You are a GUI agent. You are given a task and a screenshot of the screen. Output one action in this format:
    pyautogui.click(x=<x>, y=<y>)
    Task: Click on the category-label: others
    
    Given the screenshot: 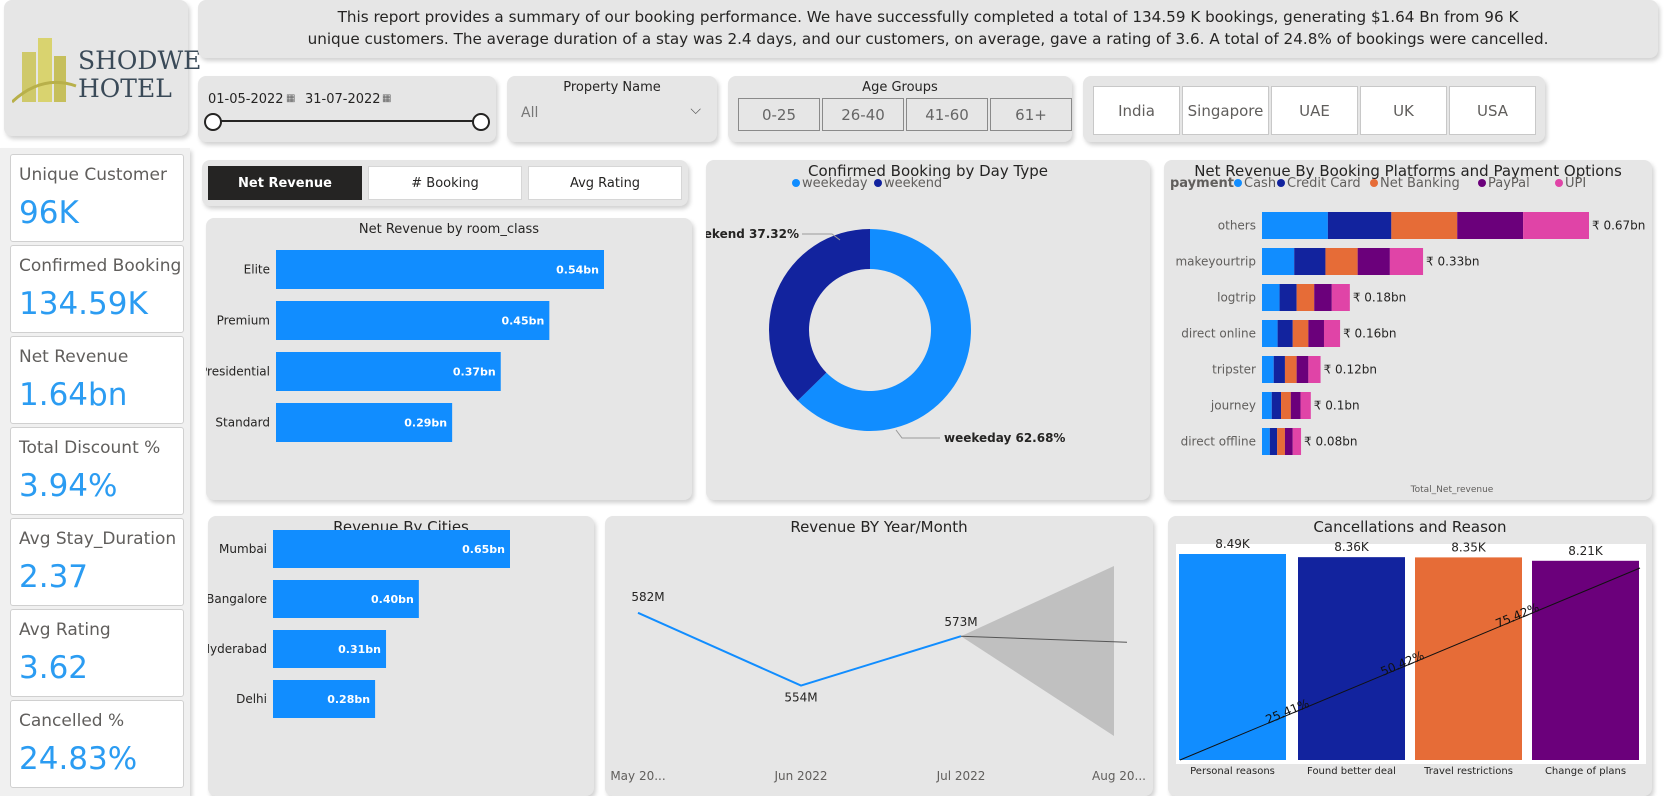 What is the action you would take?
    pyautogui.click(x=1237, y=226)
    